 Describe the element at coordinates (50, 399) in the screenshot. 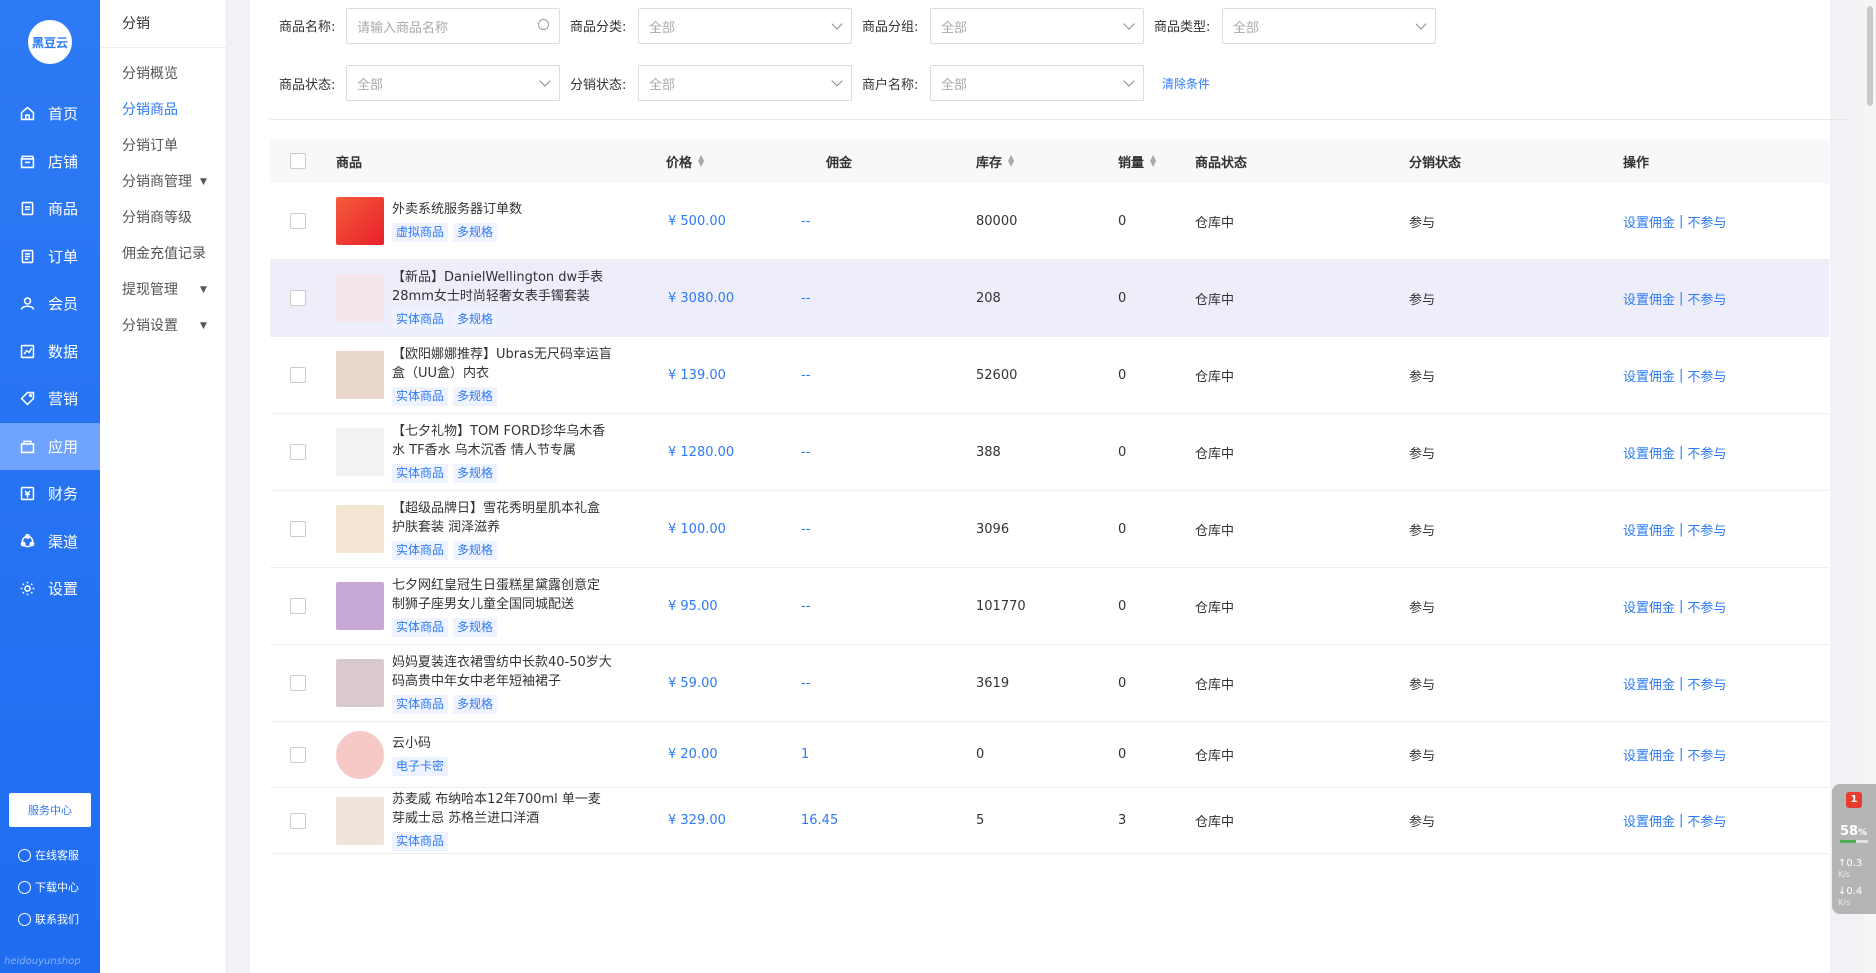

I see `nav-item-6: 营销` at that location.